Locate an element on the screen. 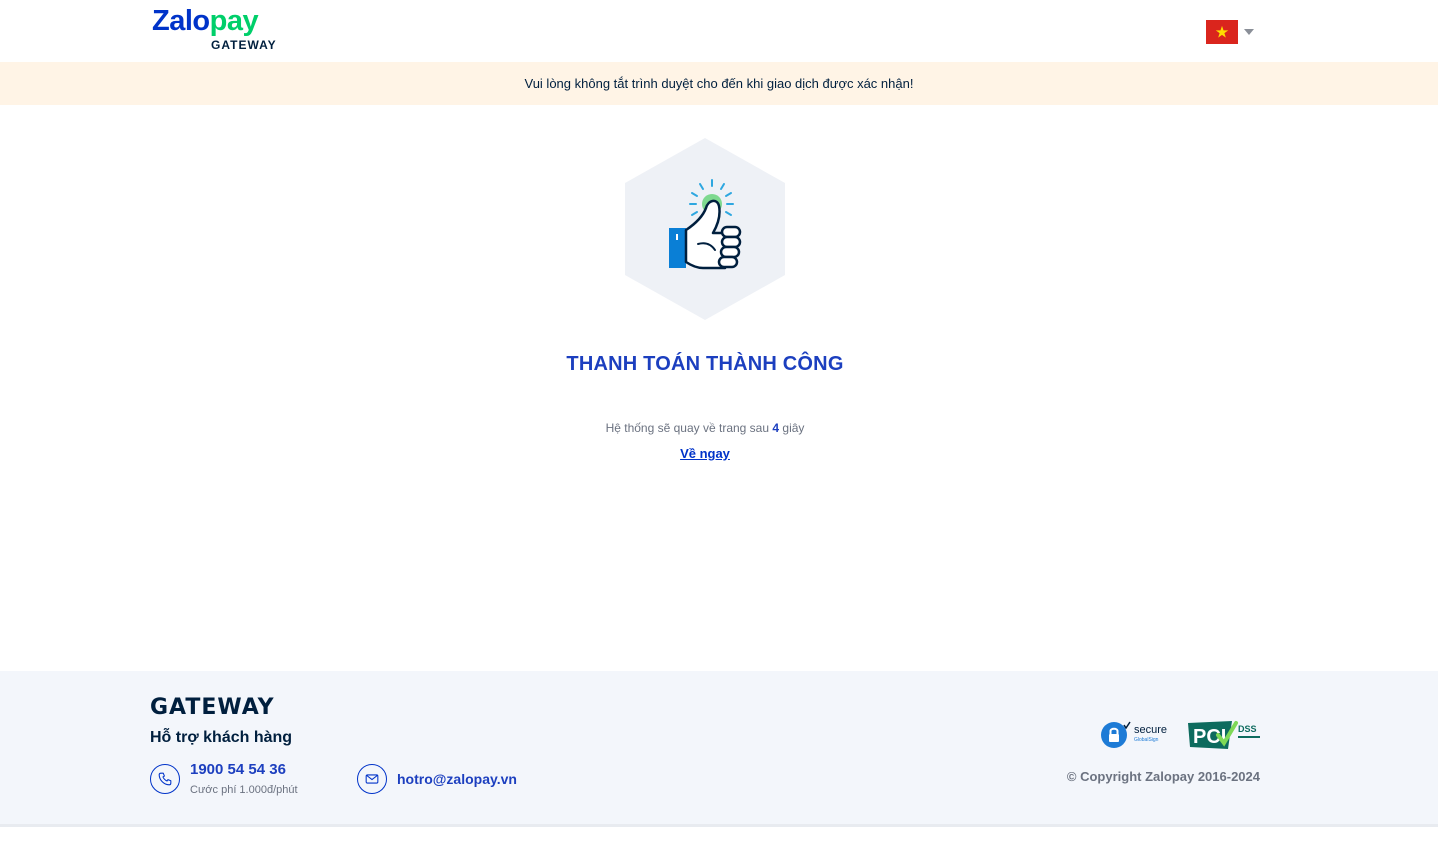 This screenshot has width=1438, height=846. redirect-countdown: 4 is located at coordinates (776, 428).